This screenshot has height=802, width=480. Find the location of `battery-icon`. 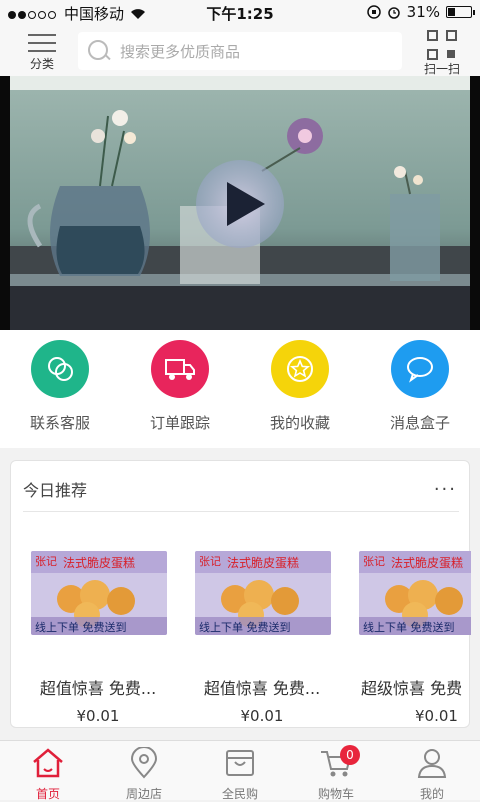

battery-icon is located at coordinates (460, 12).